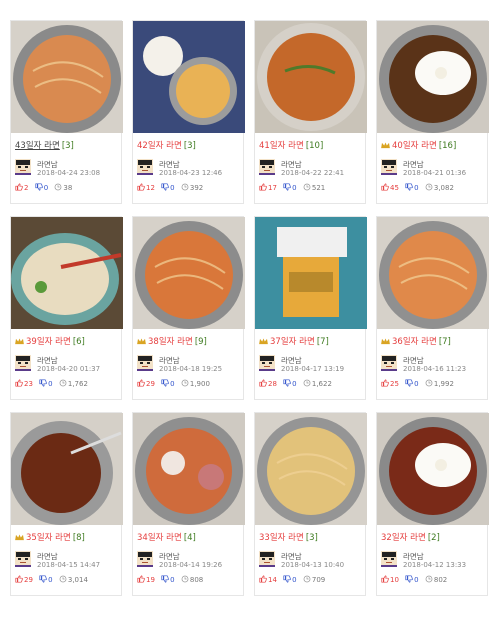  Describe the element at coordinates (21, 187) in the screenshot. I see `like-stat: 2` at that location.